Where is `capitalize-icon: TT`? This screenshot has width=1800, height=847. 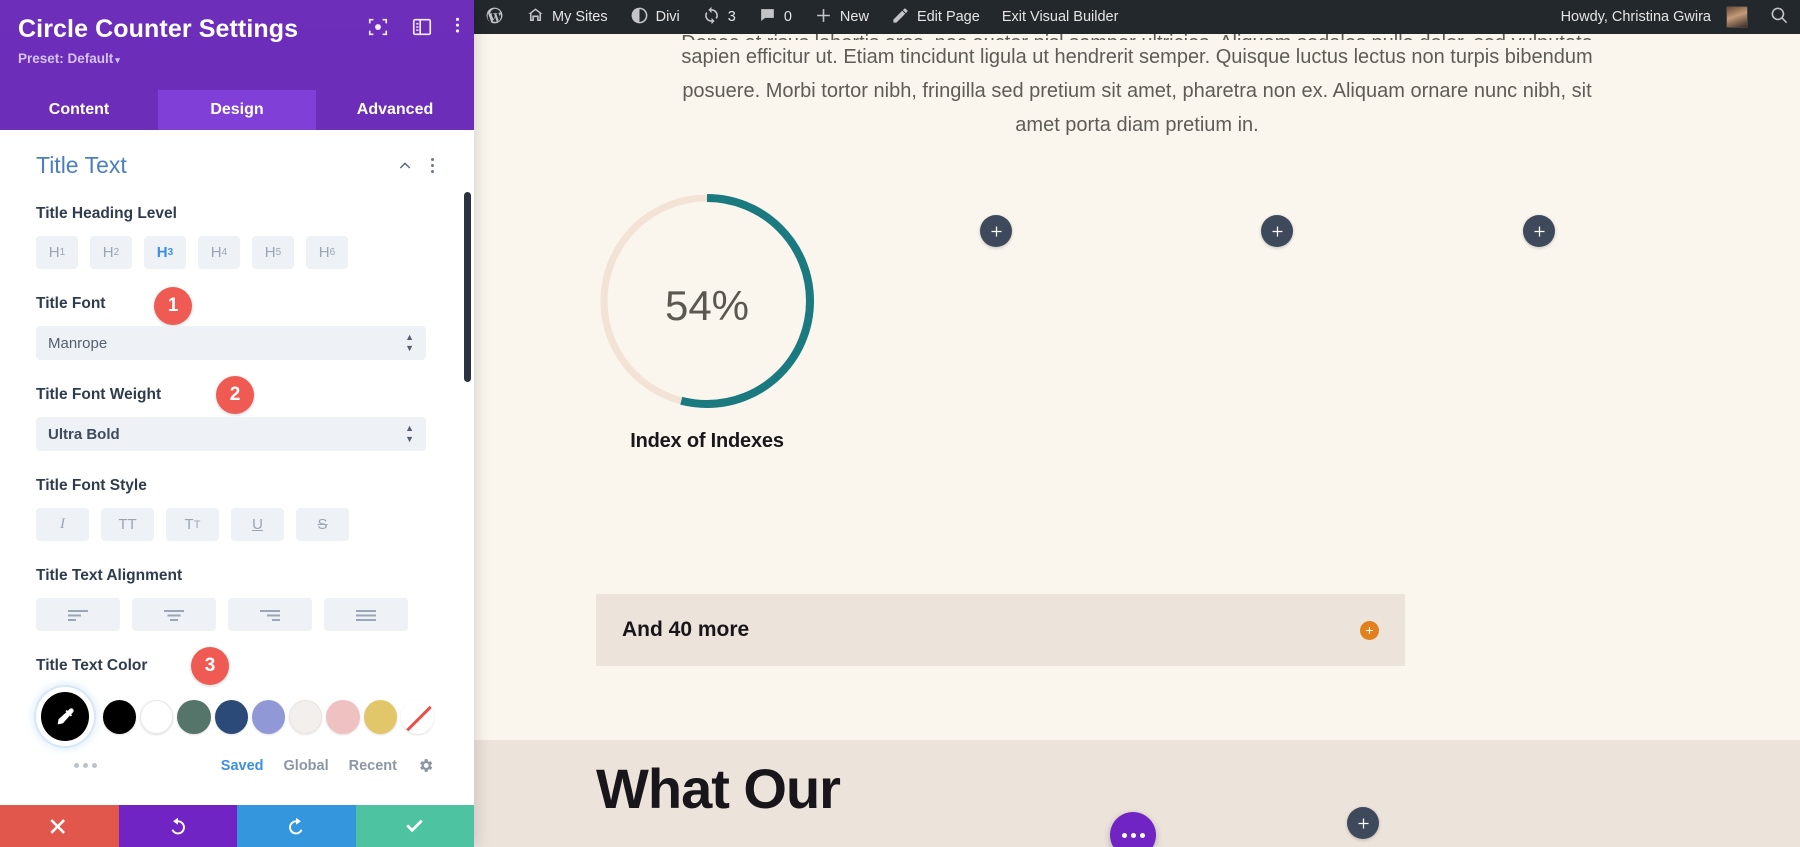
capitalize-icon: TT is located at coordinates (192, 524).